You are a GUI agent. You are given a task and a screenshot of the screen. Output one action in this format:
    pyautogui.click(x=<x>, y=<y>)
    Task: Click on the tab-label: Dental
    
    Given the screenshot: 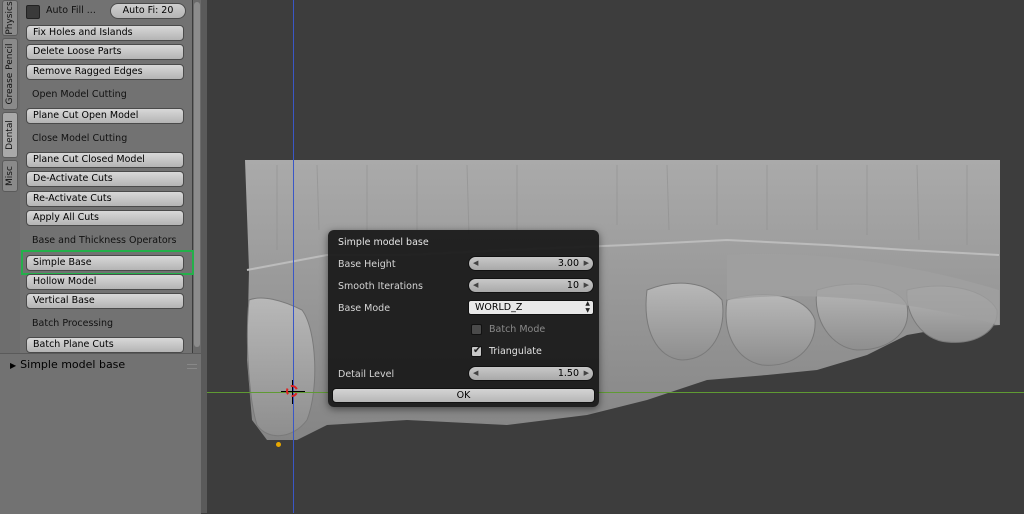 What is the action you would take?
    pyautogui.click(x=10, y=135)
    